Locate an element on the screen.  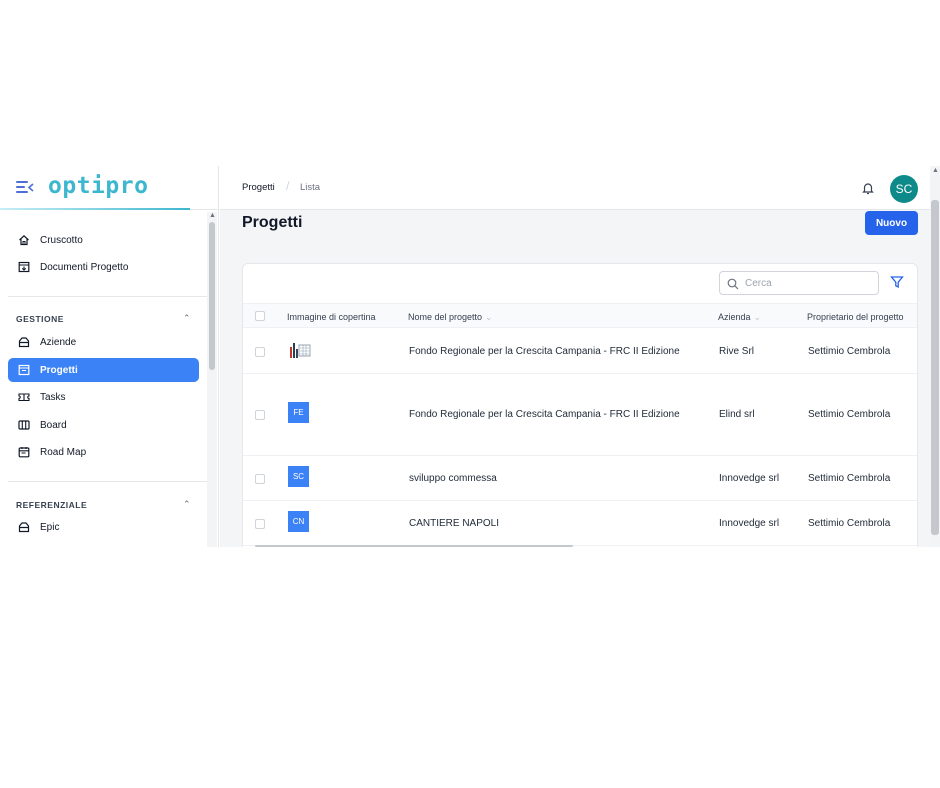
sidebar-scrollbar: ▲ is located at coordinates (212, 379).